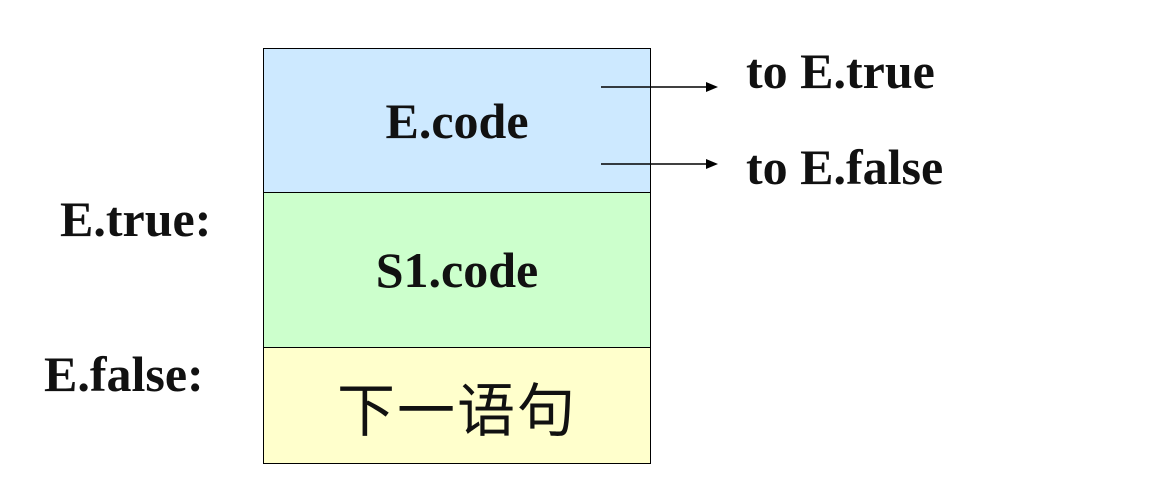  I want to click on to-e-true-label: to E.true, so click(840, 71).